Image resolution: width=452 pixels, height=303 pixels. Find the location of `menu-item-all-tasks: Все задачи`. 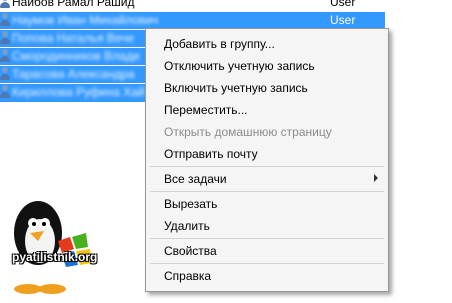

menu-item-all-tasks: Все задачи is located at coordinates (267, 180).